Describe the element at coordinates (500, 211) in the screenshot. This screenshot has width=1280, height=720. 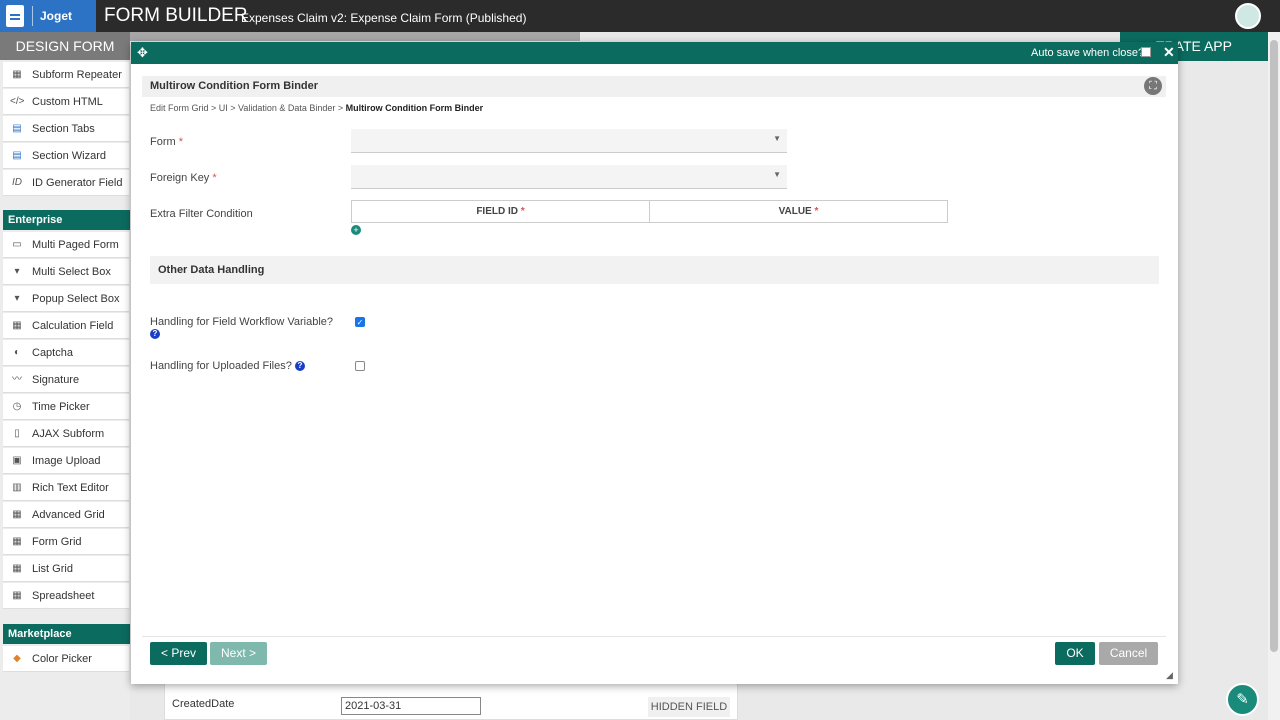
I see `grid-col-field-id: FIELD ID *` at that location.